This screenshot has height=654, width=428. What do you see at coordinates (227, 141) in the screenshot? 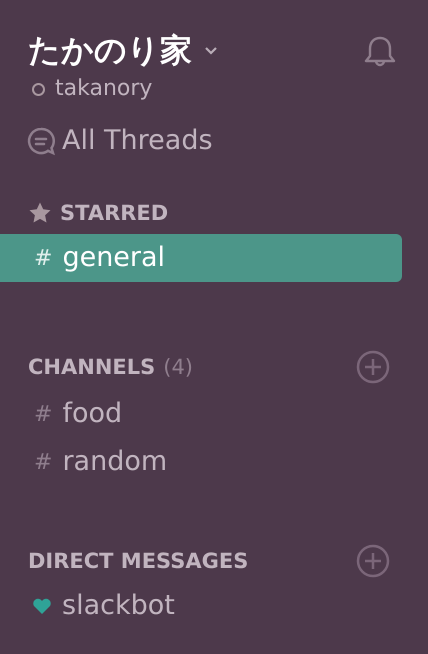
I see `all-threads-item: All Threads` at bounding box center [227, 141].